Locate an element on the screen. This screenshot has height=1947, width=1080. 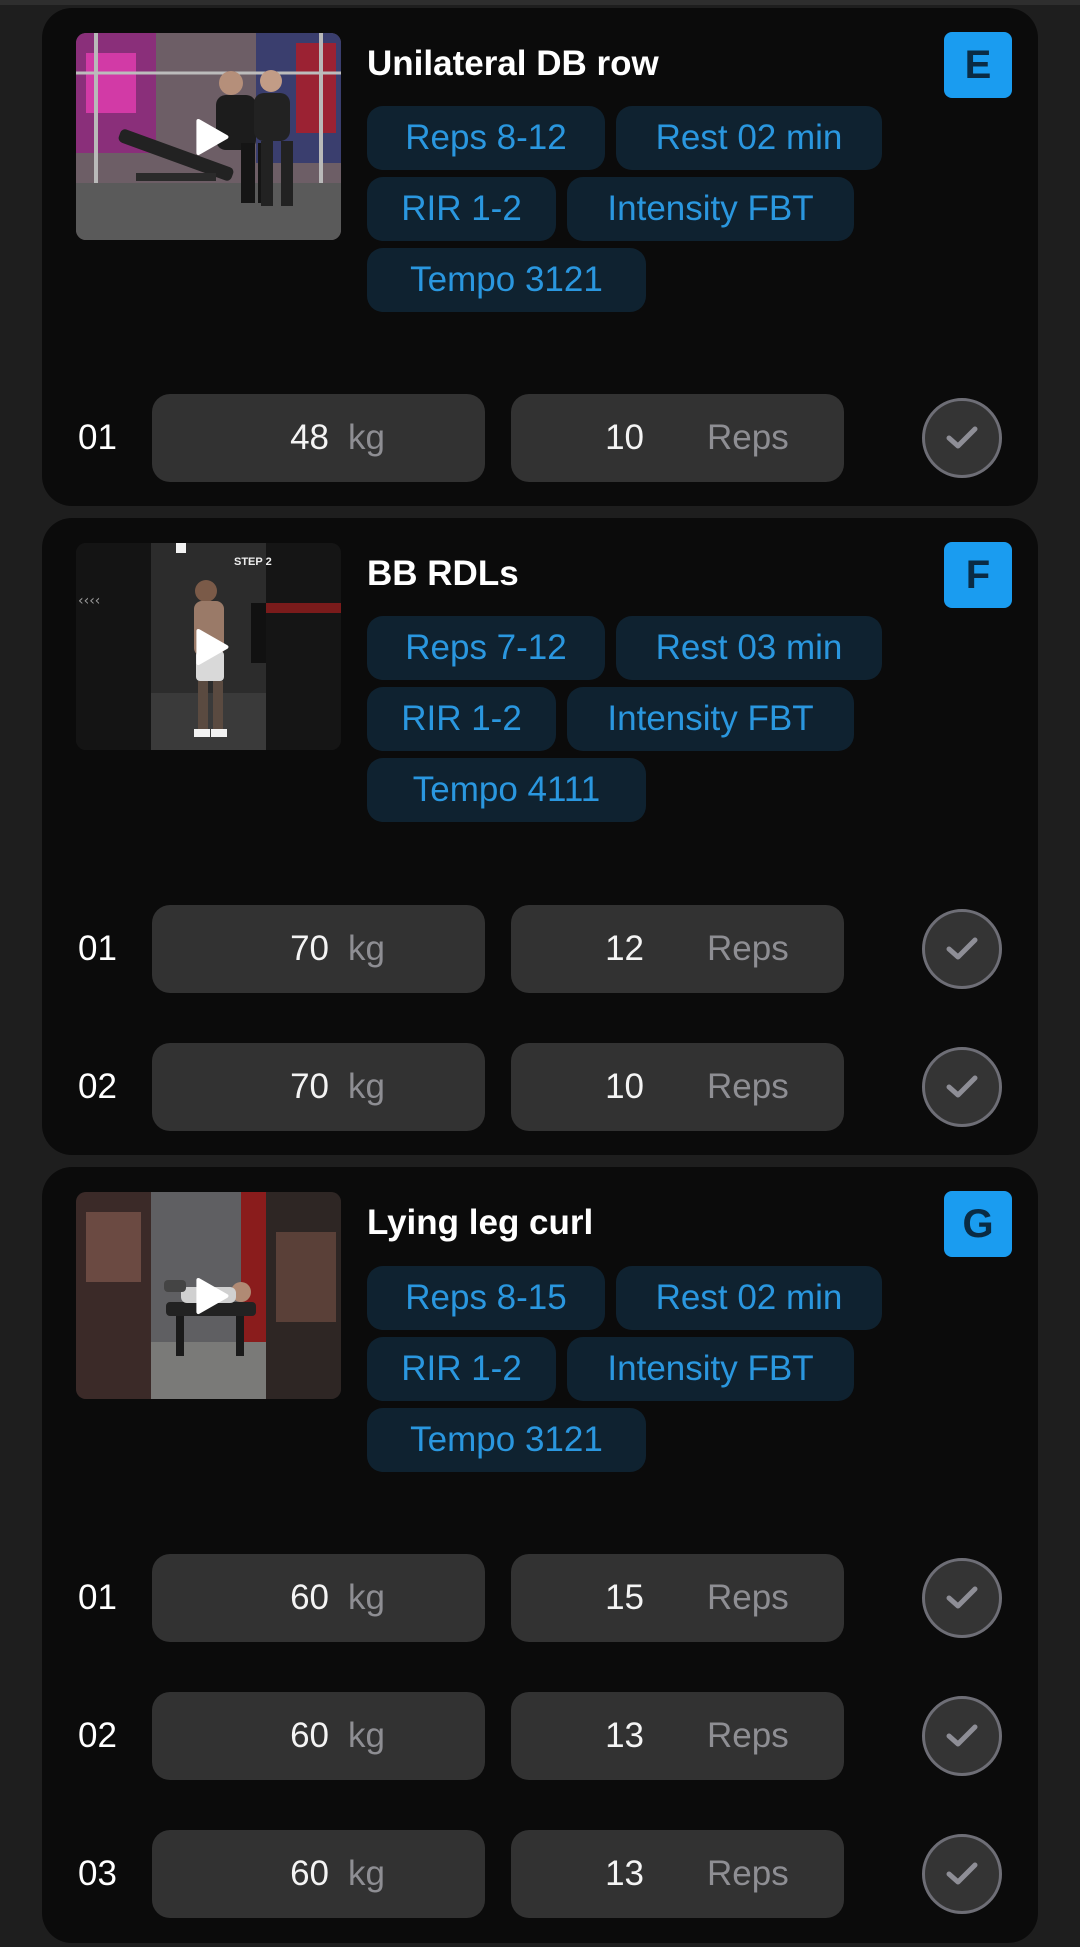
reps-value: 12 is located at coordinates (624, 948).